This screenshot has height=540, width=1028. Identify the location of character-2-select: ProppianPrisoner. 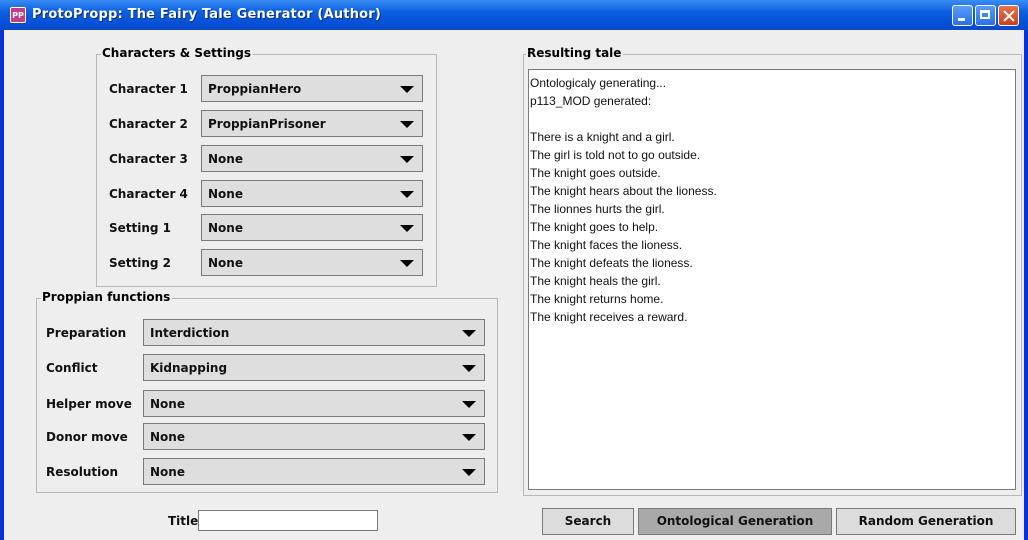
(312, 123).